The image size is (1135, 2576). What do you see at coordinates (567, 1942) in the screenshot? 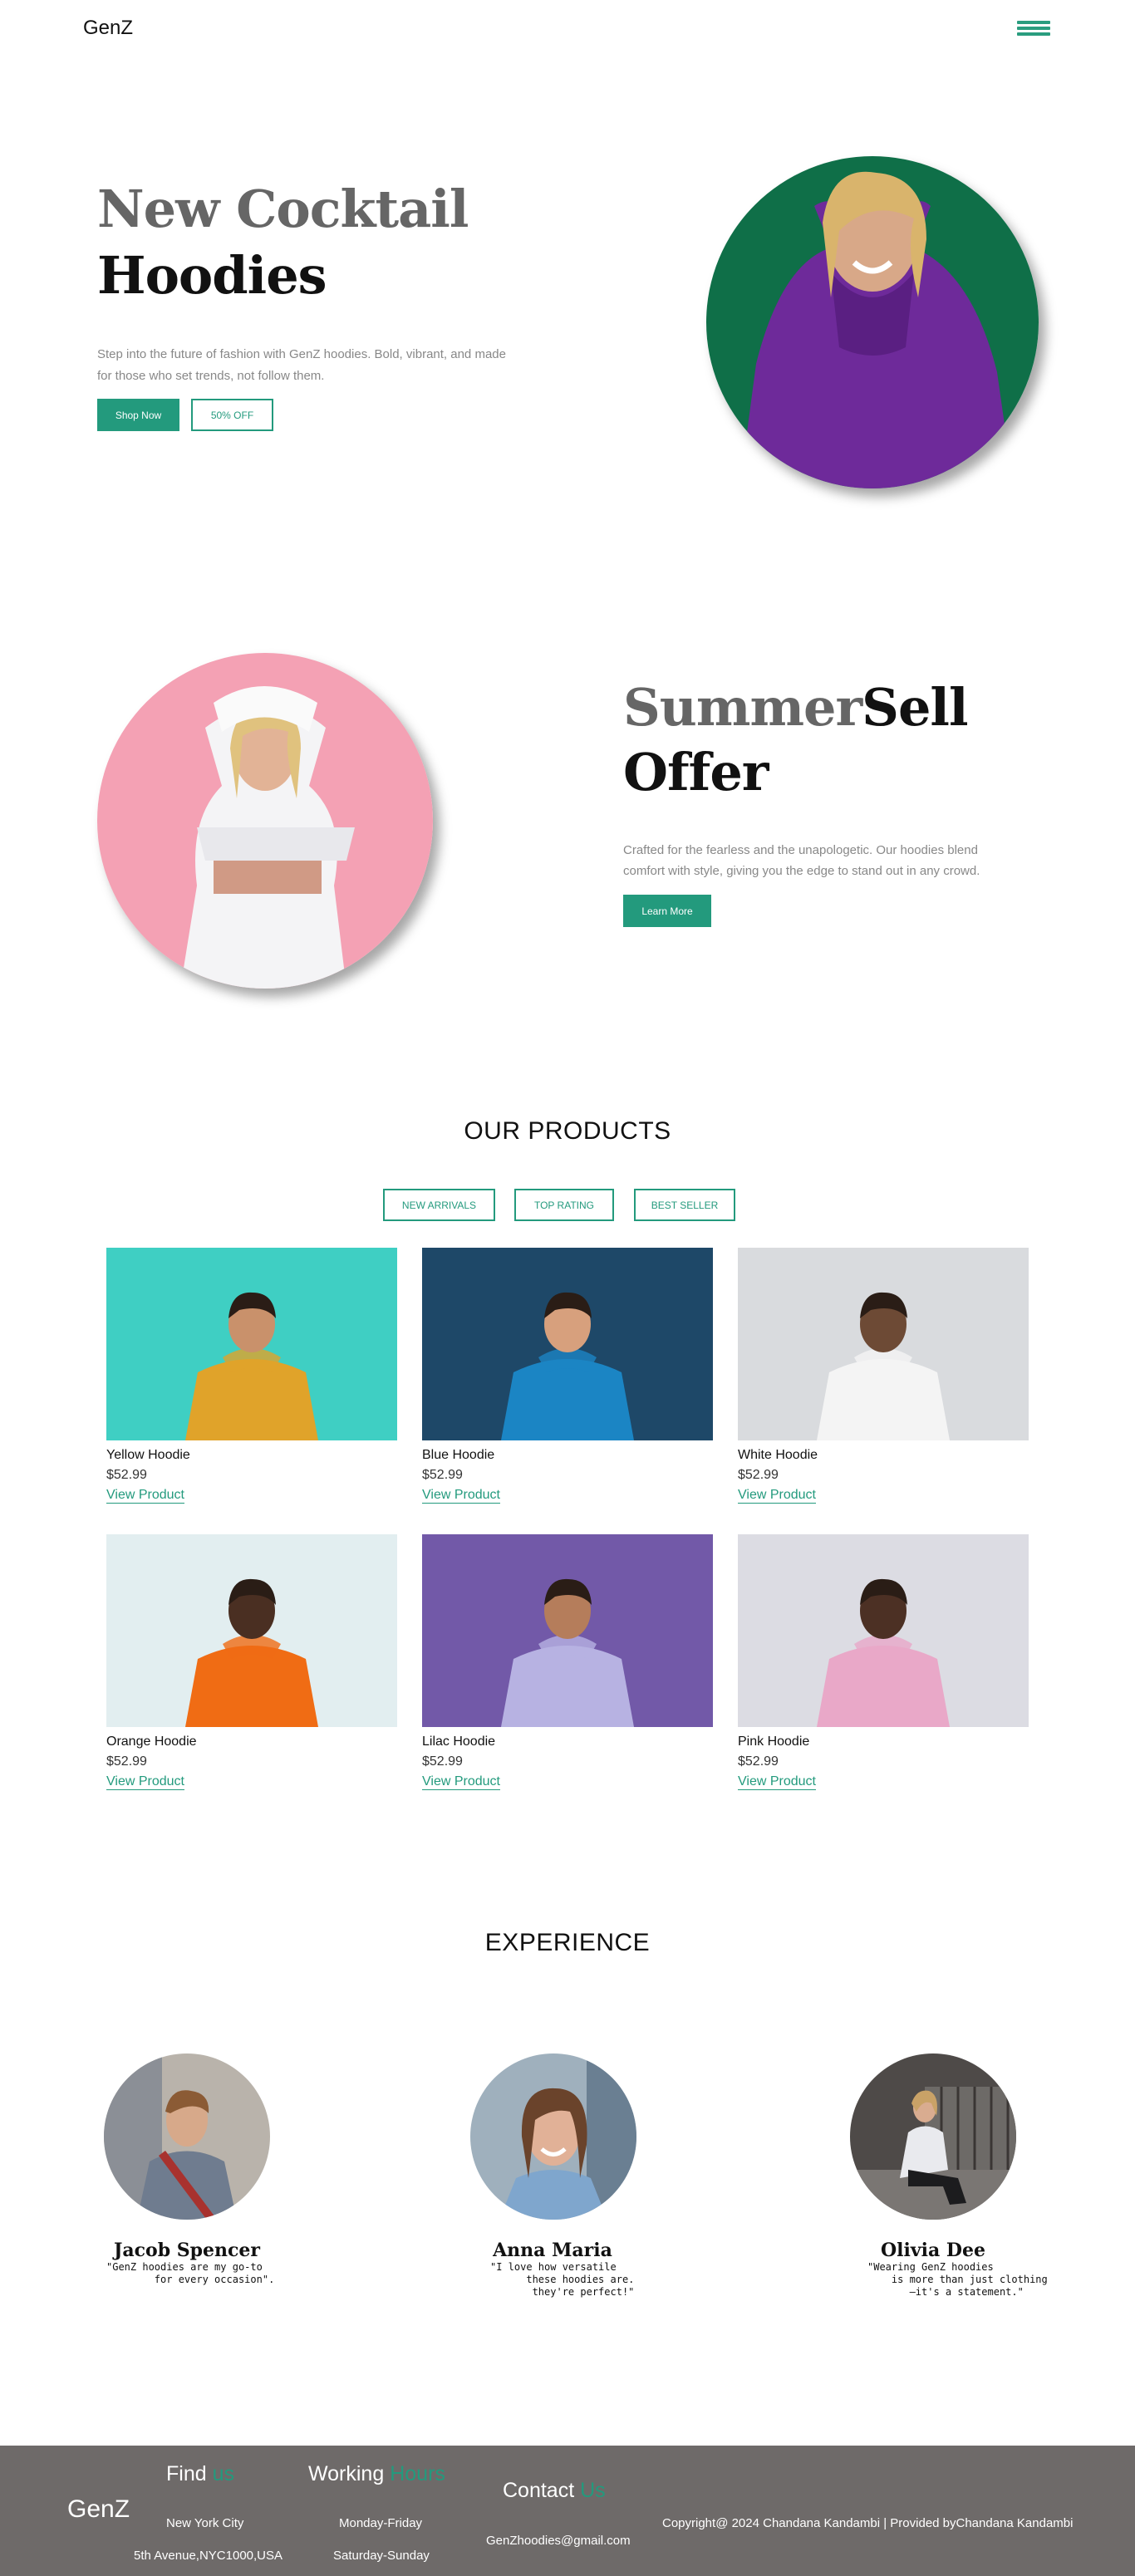
I see `experience-title: EXPERIENCE` at bounding box center [567, 1942].